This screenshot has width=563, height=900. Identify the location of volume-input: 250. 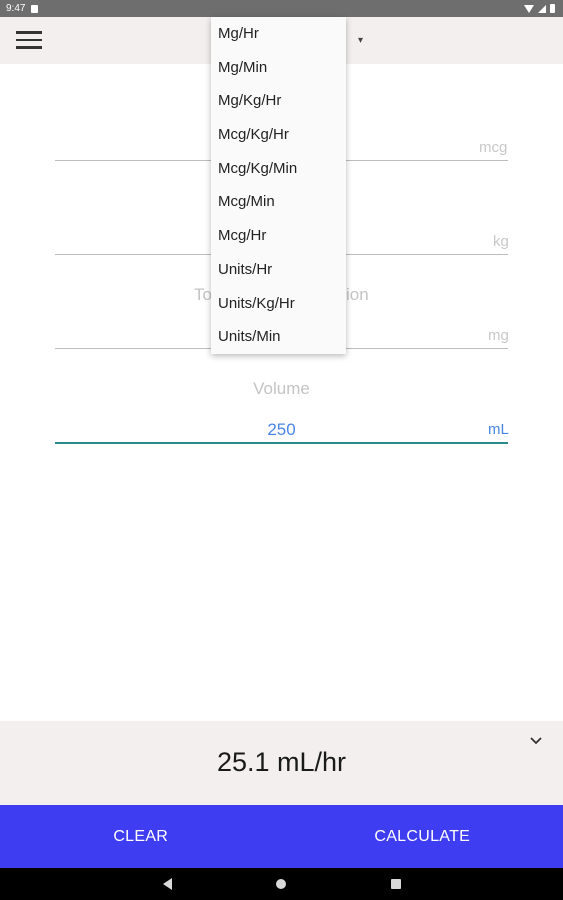
(281, 430).